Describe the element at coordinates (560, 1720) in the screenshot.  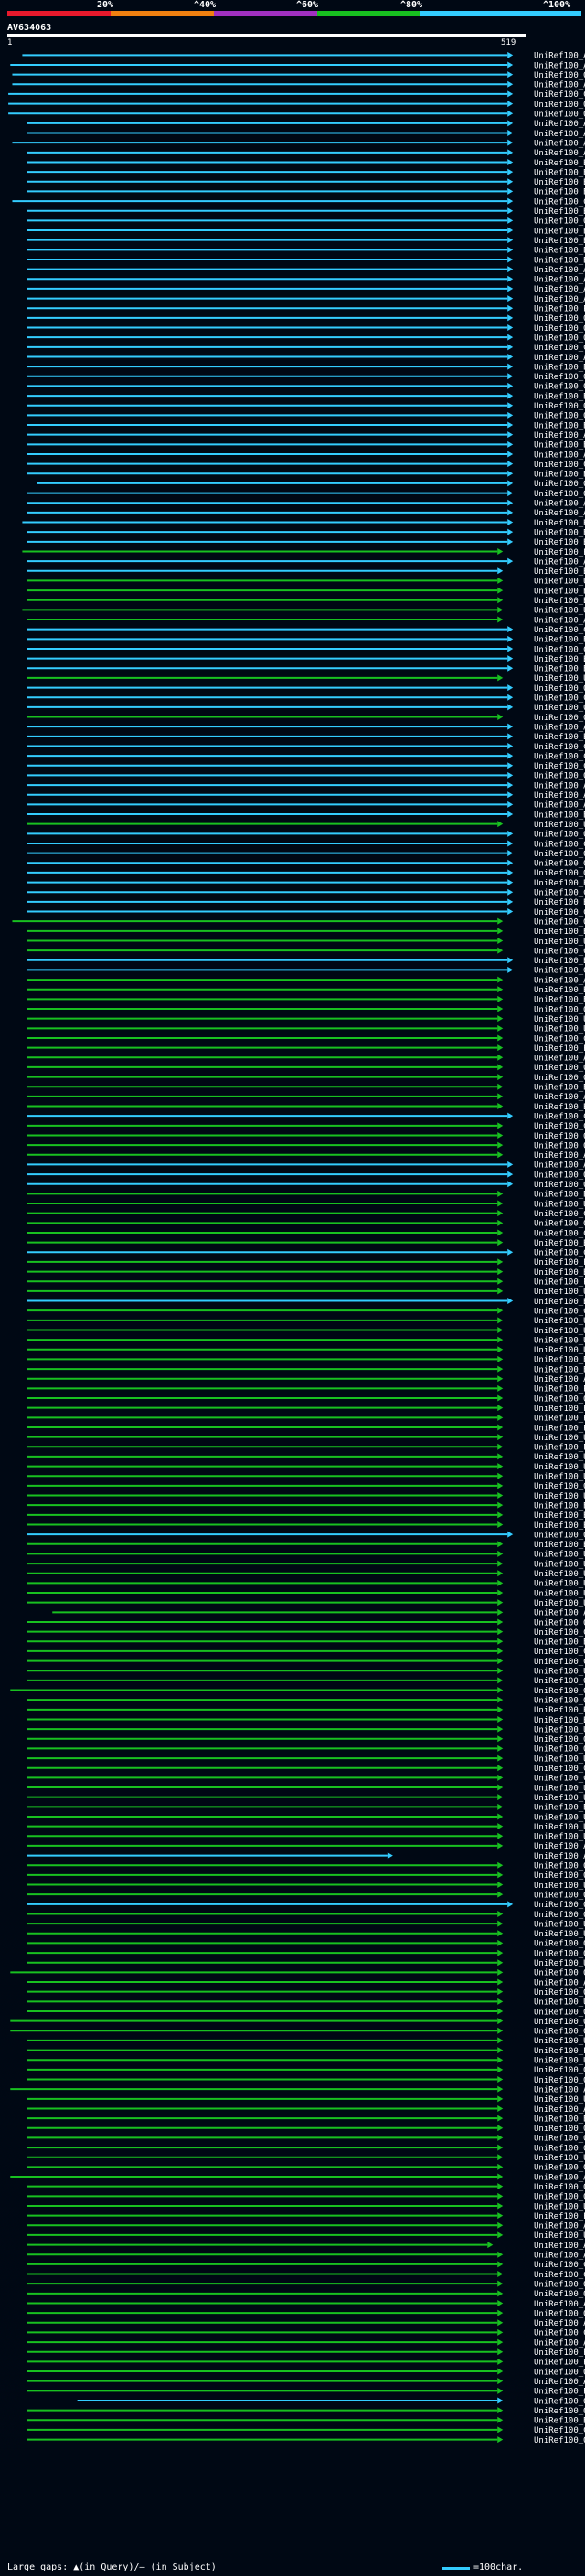
I see `hit-label: UniRef100_B4JQS8` at that location.